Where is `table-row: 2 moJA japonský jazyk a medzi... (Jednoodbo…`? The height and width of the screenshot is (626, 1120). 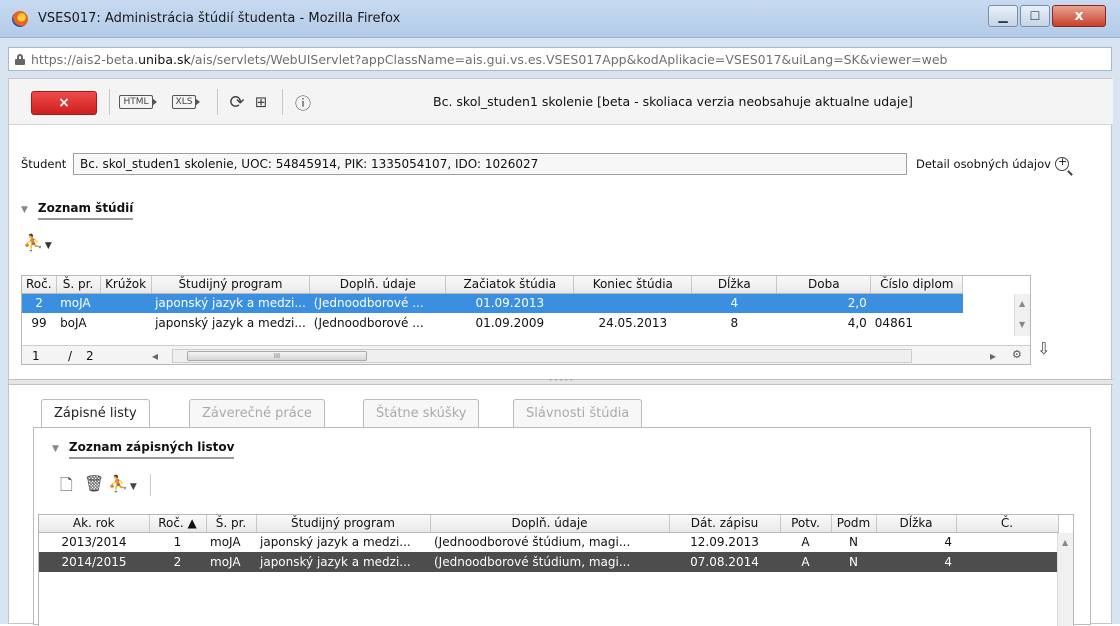 table-row: 2 moJA japonský jazyk a medzi... (Jednoodbo… is located at coordinates (492, 303).